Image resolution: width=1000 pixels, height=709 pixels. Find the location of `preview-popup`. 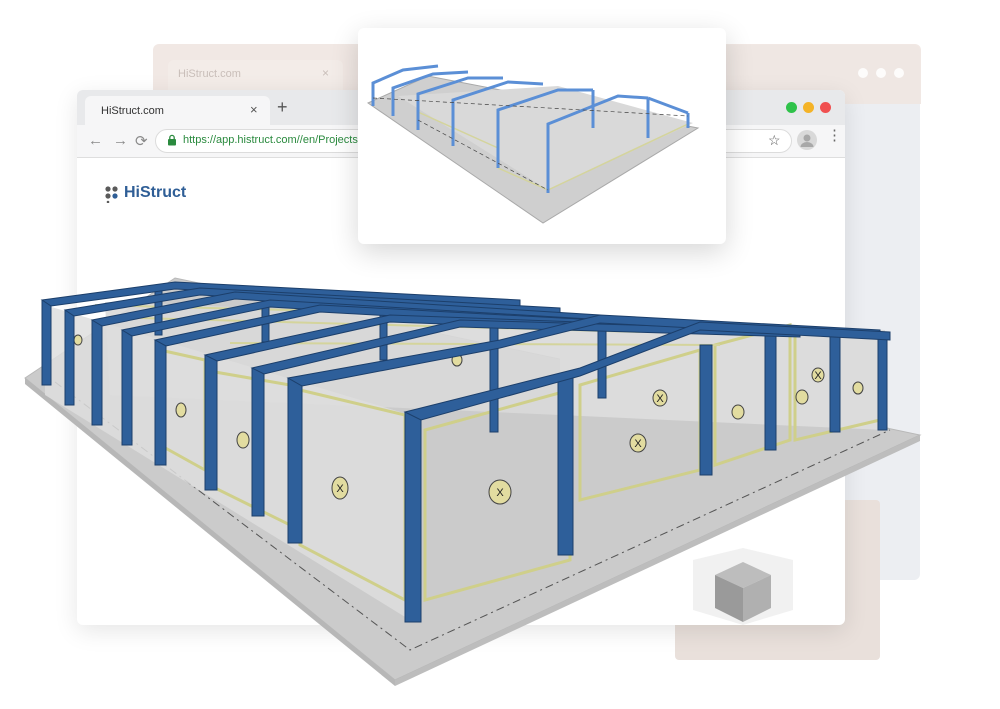

preview-popup is located at coordinates (542, 136).